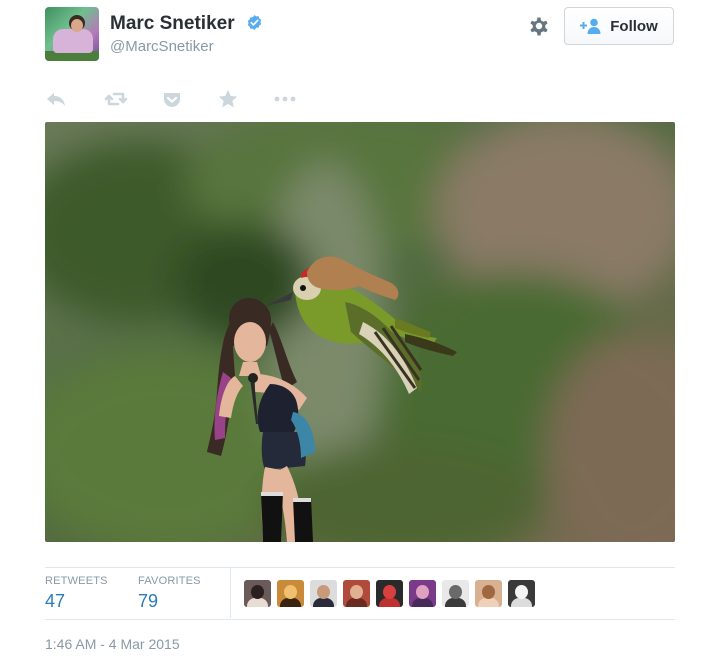  I want to click on stats-divider-top, so click(360, 567).